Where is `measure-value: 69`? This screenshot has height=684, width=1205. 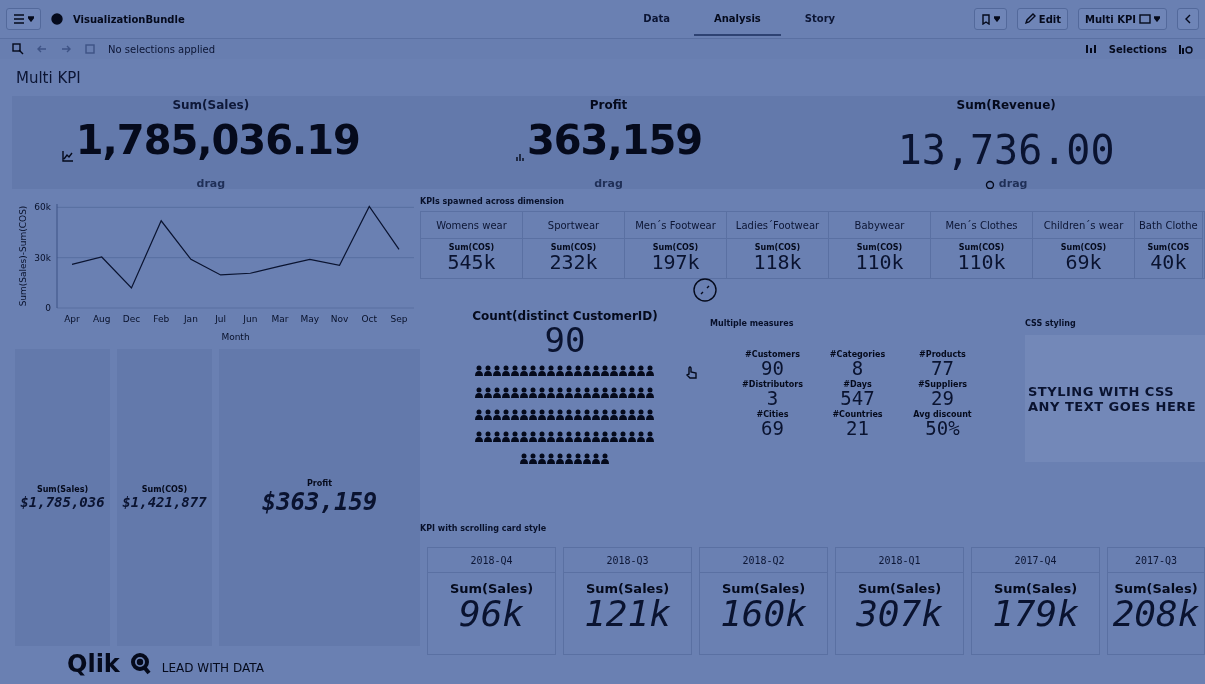
measure-value: 69 is located at coordinates (772, 428).